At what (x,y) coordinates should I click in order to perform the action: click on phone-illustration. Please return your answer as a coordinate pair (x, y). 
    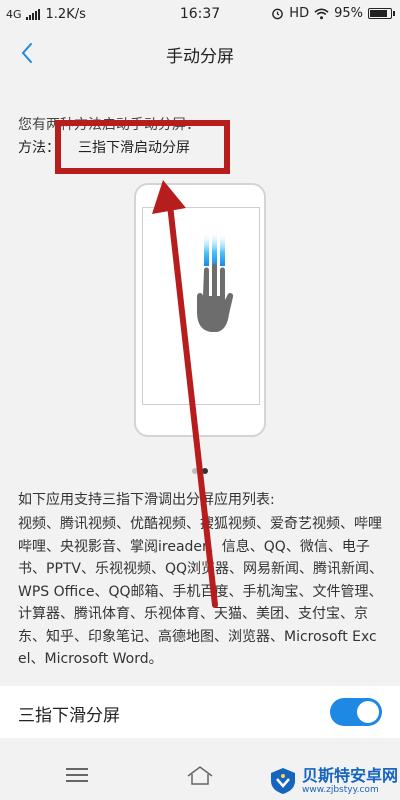
    Looking at the image, I should click on (200, 310).